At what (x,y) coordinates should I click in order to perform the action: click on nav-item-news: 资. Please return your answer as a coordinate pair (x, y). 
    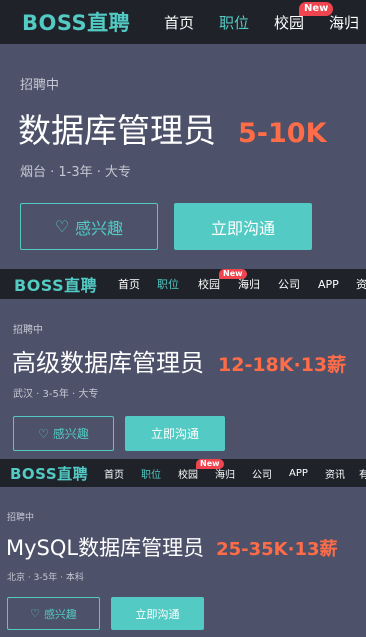
    Looking at the image, I should click on (361, 284).